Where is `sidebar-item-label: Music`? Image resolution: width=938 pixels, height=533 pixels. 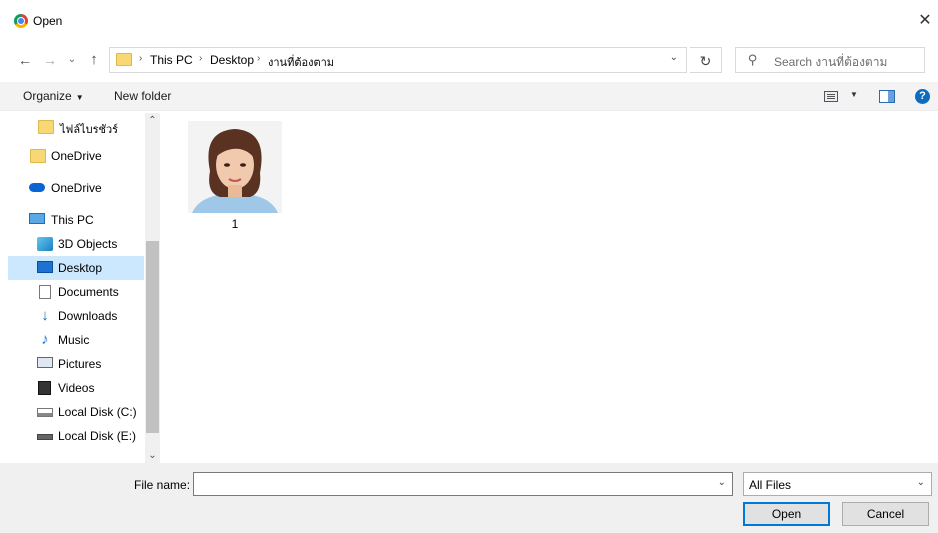
sidebar-item-label: Music is located at coordinates (74, 340).